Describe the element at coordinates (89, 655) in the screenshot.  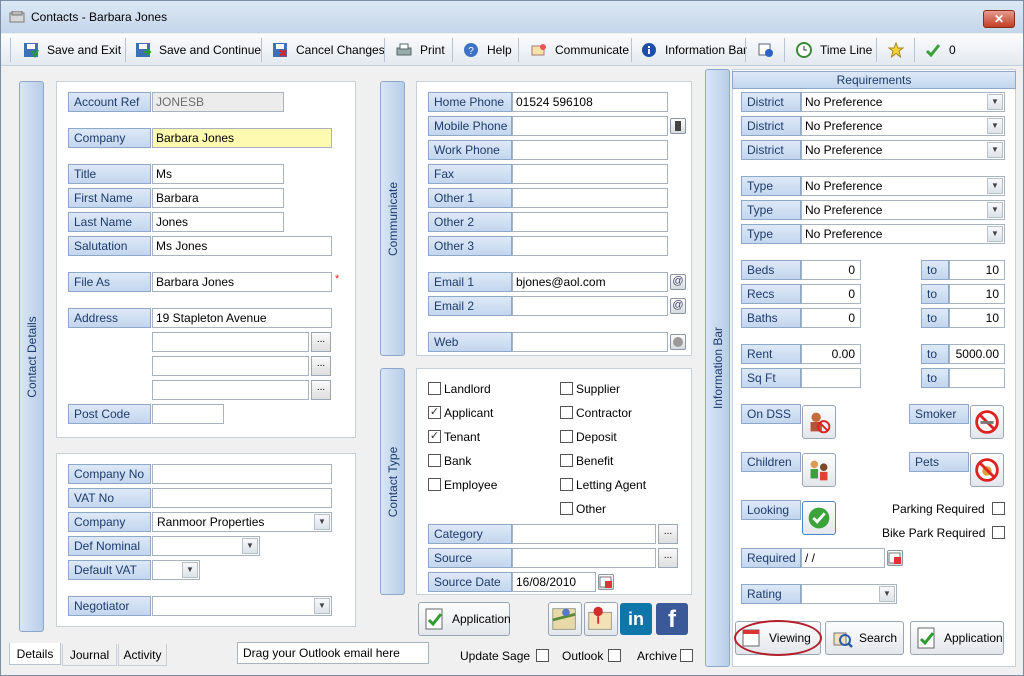
I see `tab-journal: Journal` at that location.